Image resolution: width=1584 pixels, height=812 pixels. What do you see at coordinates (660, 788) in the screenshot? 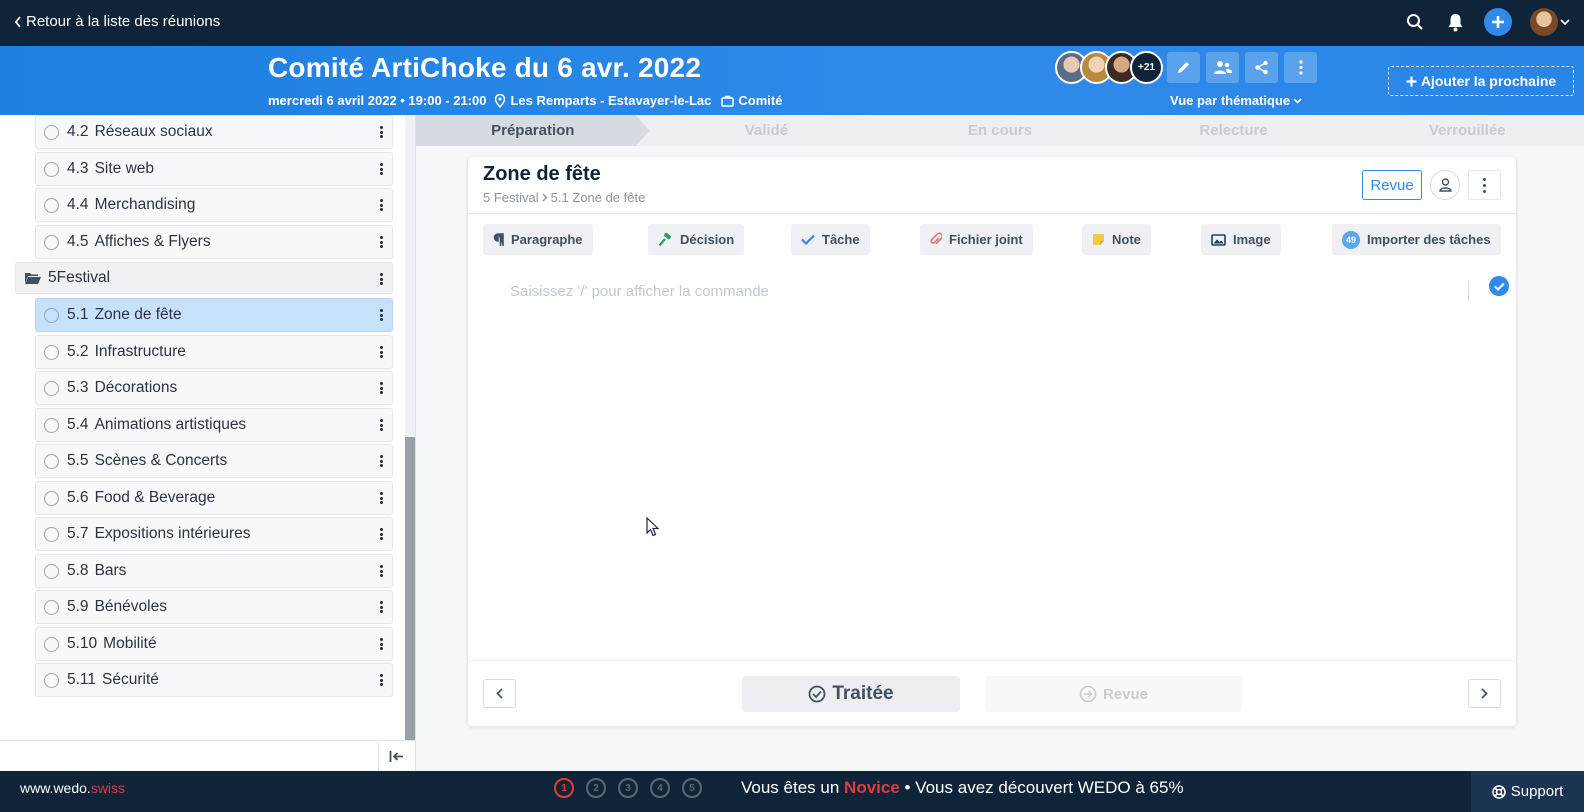
I see `onboarding-step: 4` at bounding box center [660, 788].